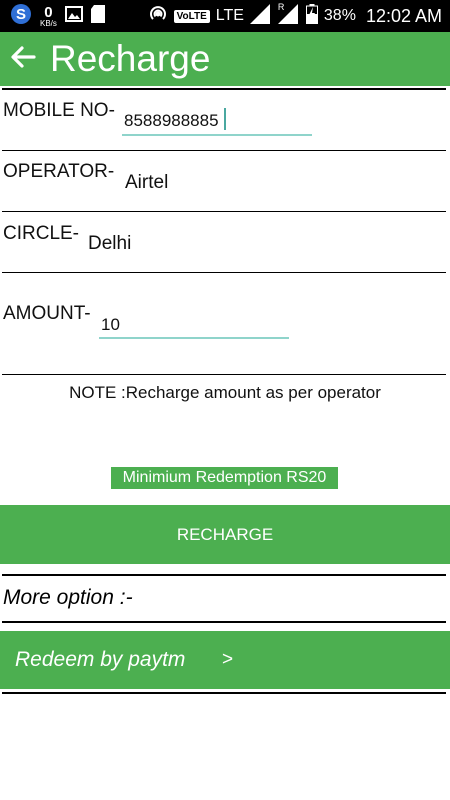 The width and height of the screenshot is (450, 800). I want to click on circle-value: Delhi, so click(109, 244).